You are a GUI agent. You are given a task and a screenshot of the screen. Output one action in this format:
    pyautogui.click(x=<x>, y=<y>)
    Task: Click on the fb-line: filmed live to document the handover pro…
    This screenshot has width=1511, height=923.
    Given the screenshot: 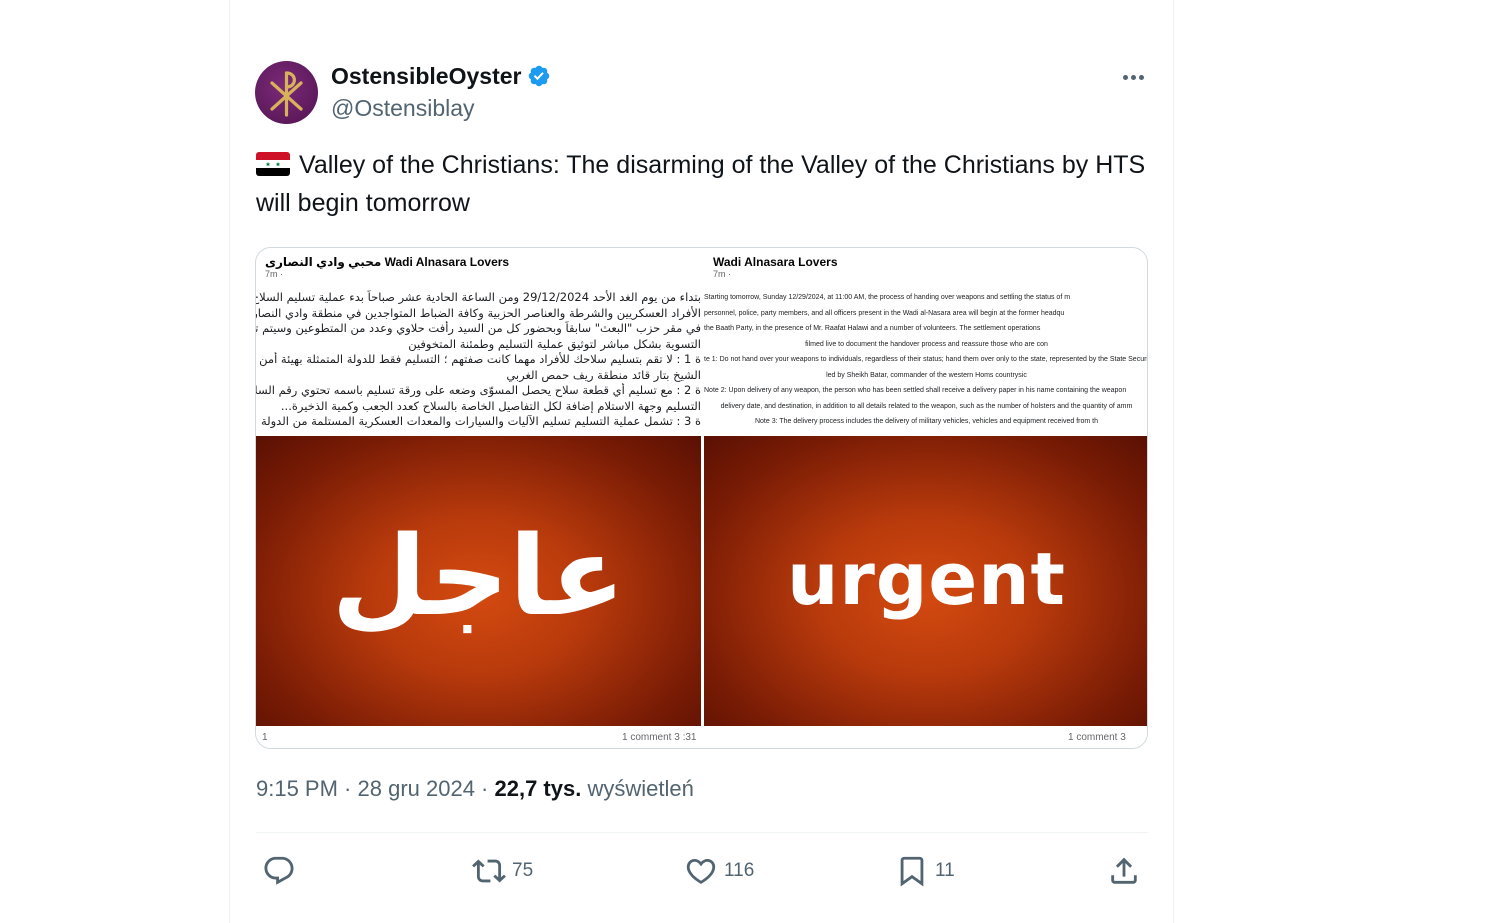 What is the action you would take?
    pyautogui.click(x=926, y=344)
    